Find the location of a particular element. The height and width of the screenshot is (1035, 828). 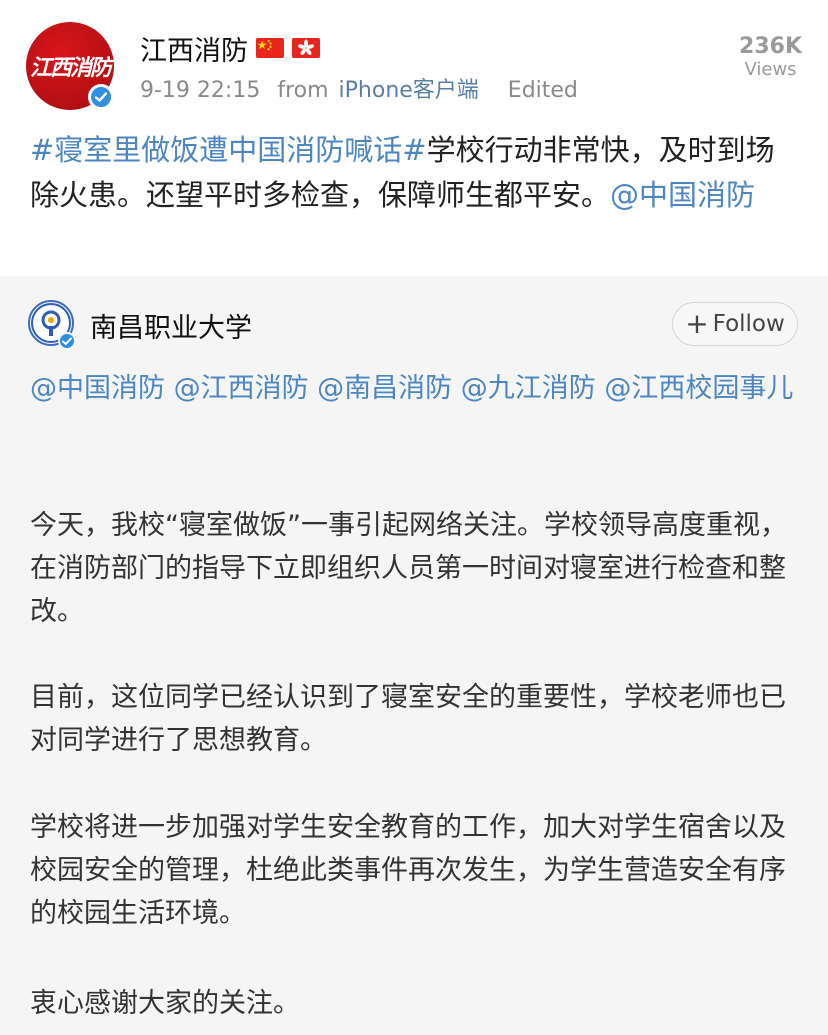

repost-paragraph: 衷心感谢大家的关注。 is located at coordinates (165, 1003).